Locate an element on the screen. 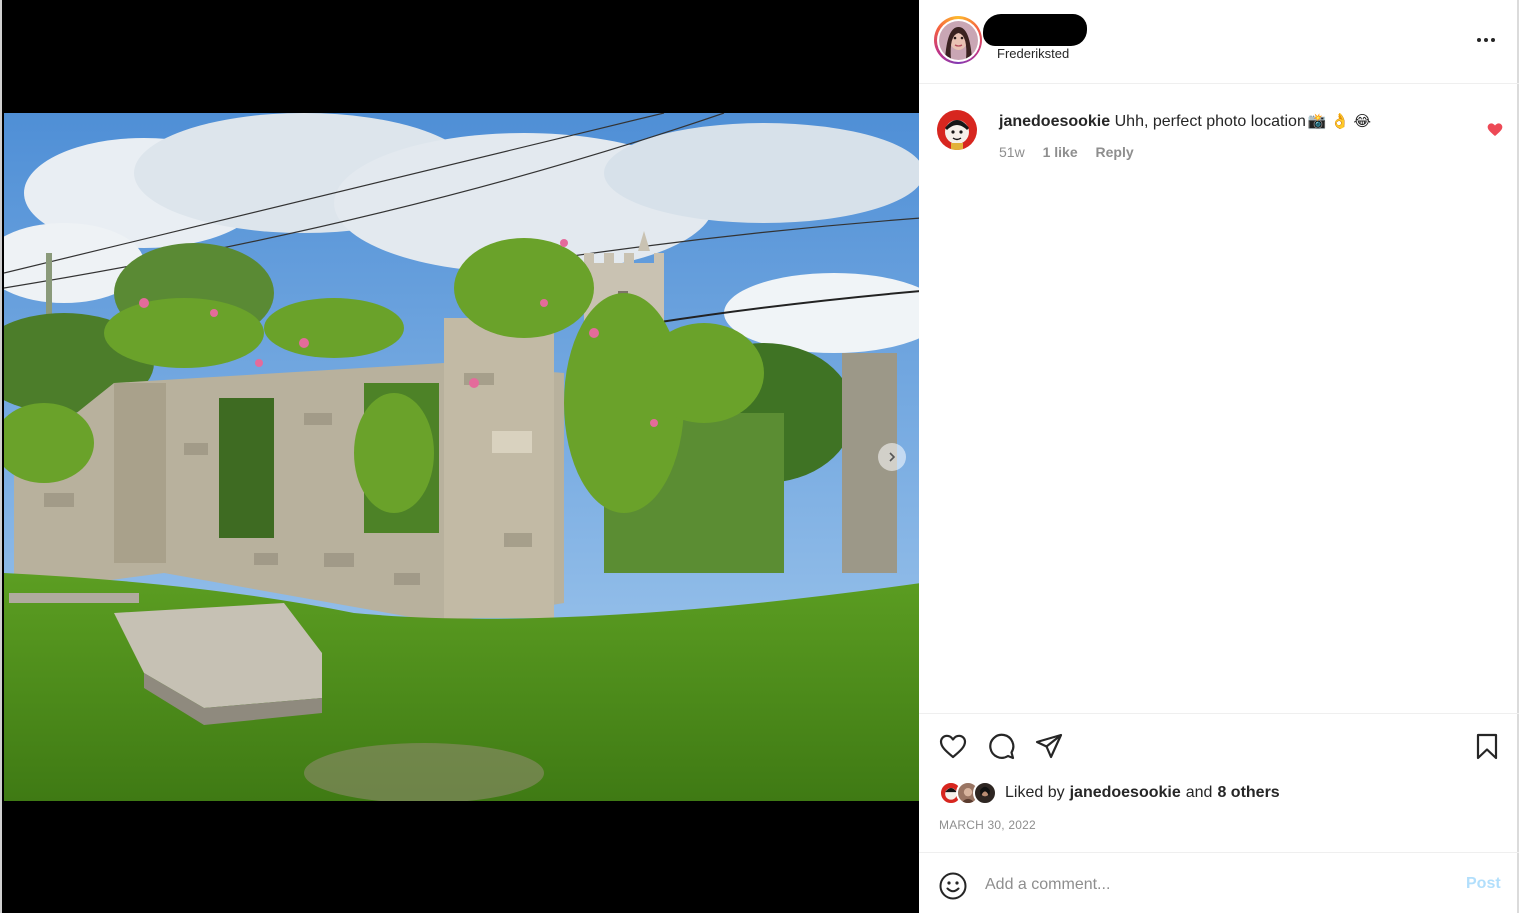  chevron-right-icon is located at coordinates (892, 457).